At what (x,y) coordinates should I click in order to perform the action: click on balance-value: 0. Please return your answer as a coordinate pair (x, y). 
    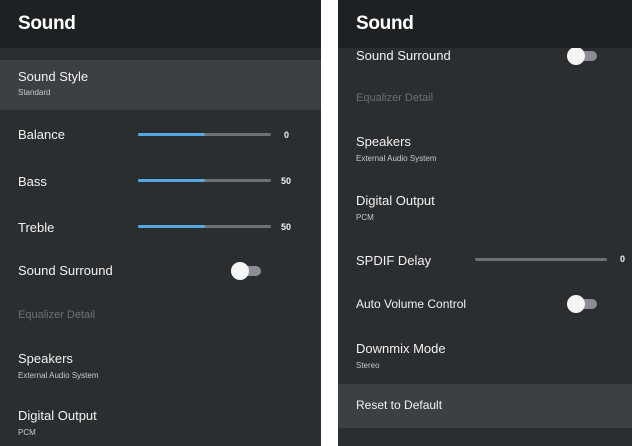
    Looking at the image, I should click on (287, 135).